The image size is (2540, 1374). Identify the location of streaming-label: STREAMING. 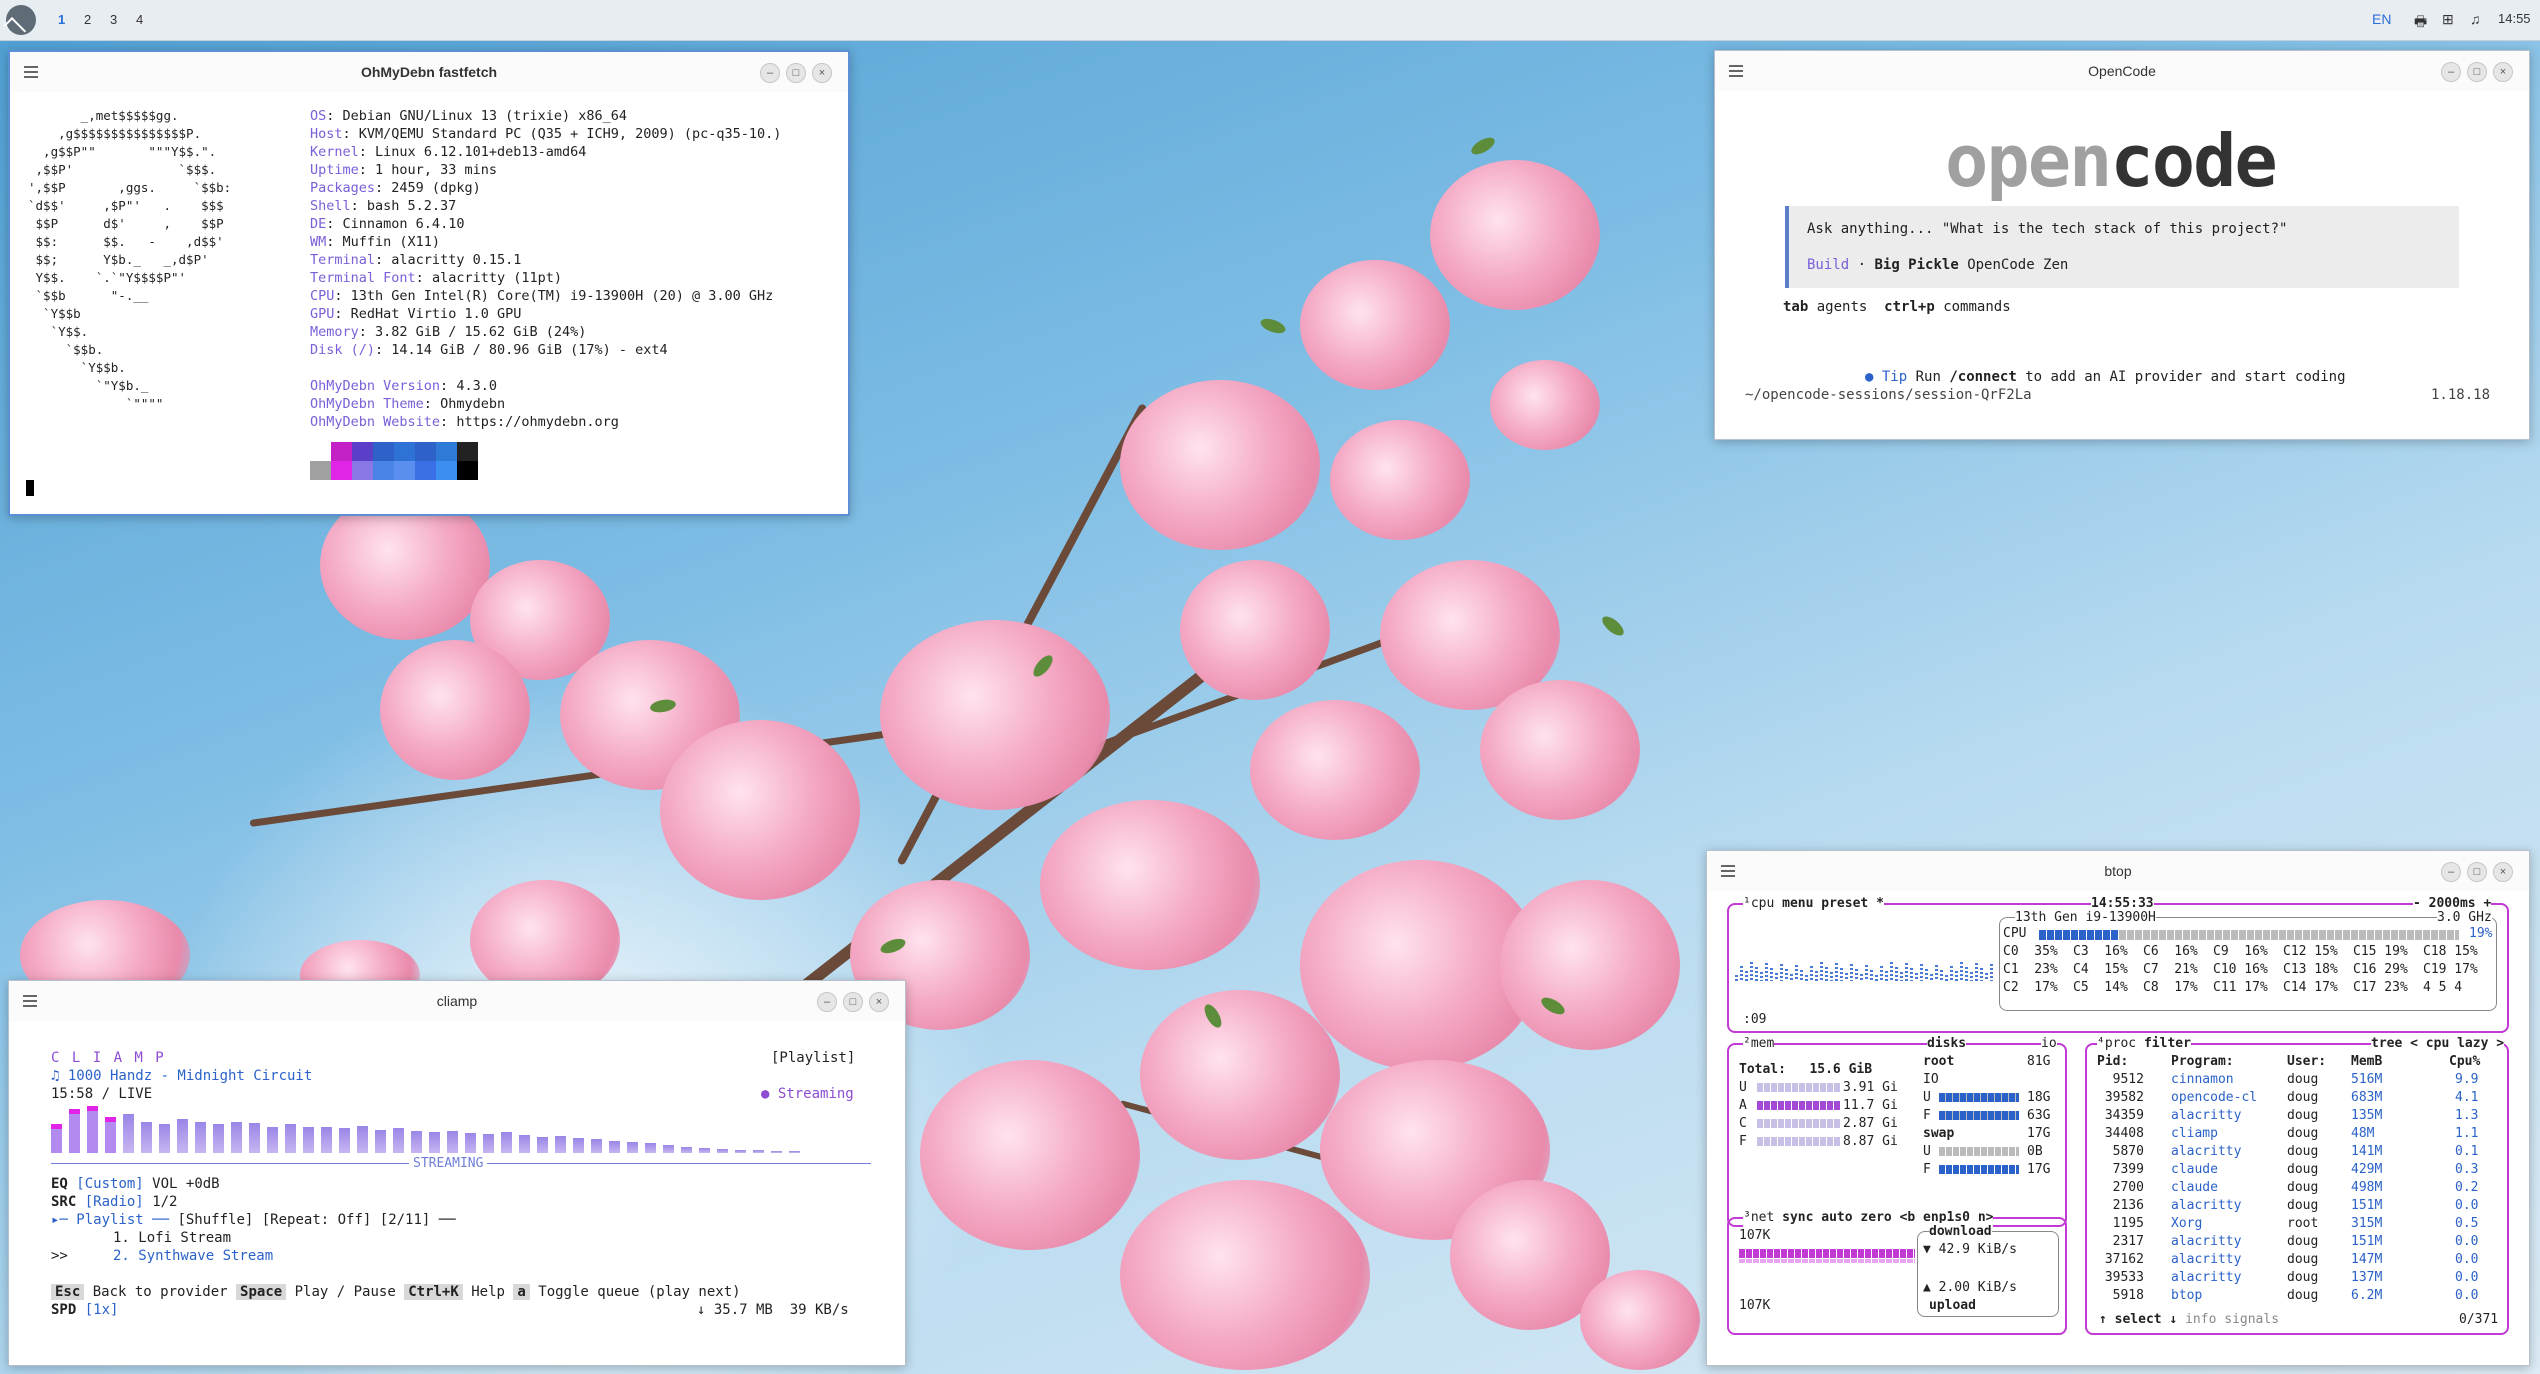
(448, 1164).